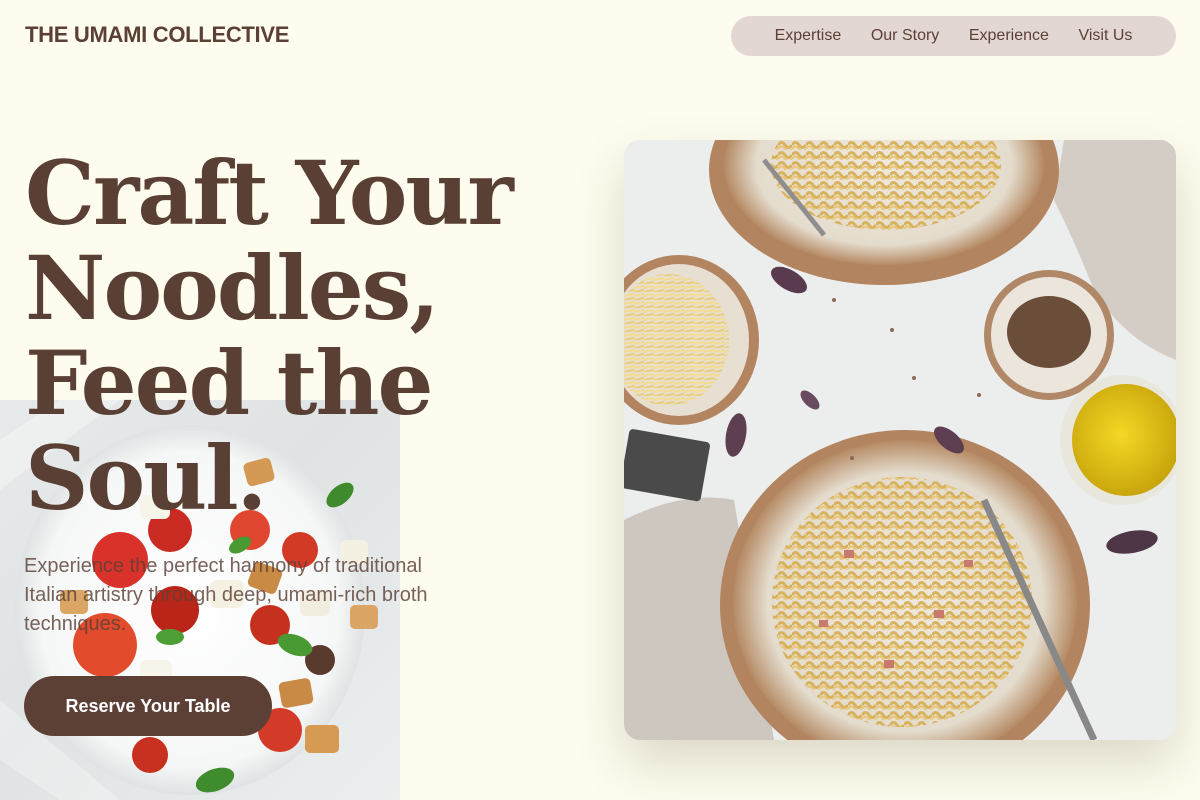 The image size is (1200, 800). I want to click on hero-title-line: Feed the, so click(229, 383).